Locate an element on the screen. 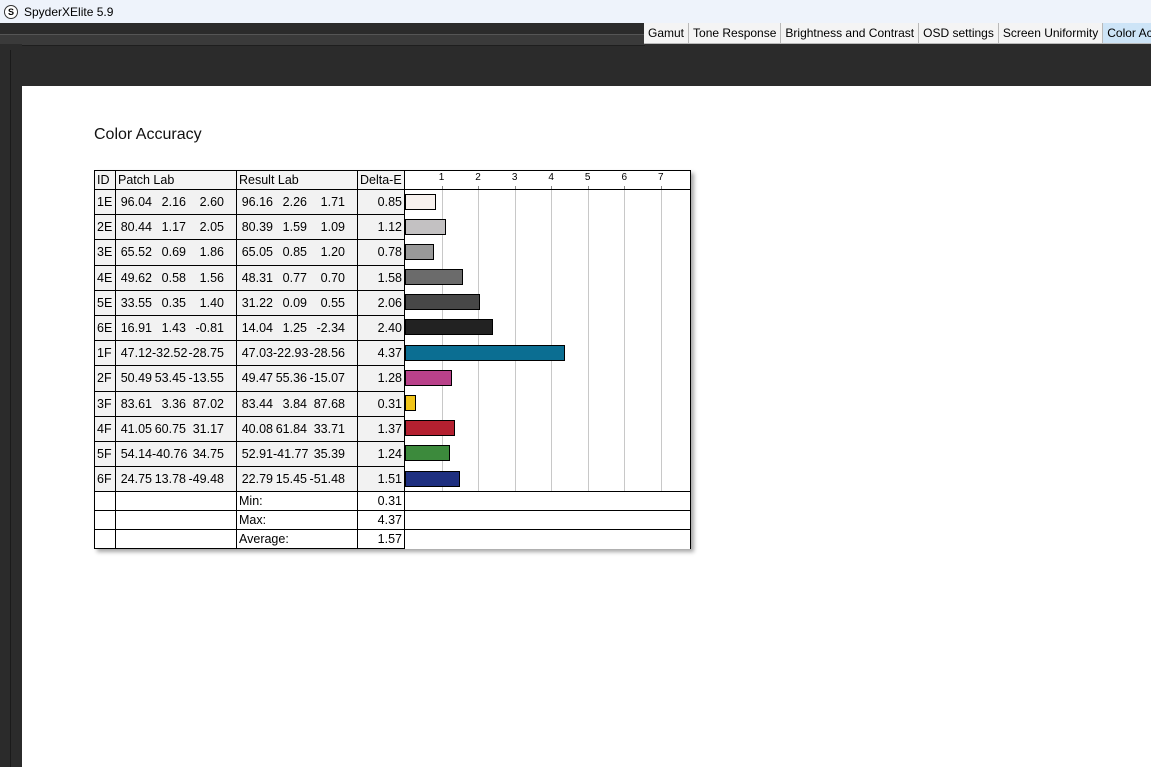 The width and height of the screenshot is (1151, 767). result-lab-value: 55.36 is located at coordinates (291, 378).